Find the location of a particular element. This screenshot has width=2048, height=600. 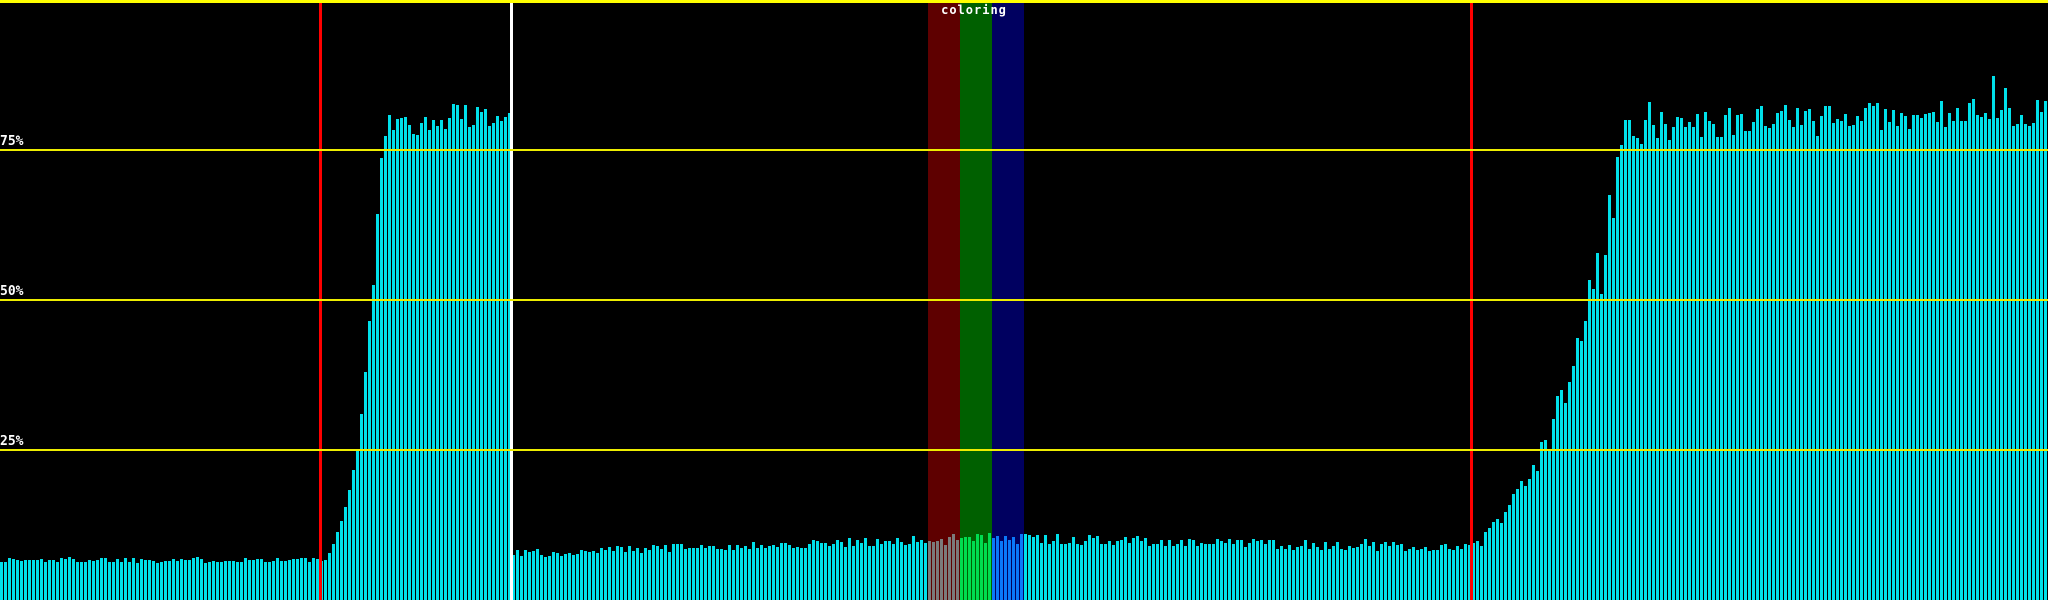

top-border-line is located at coordinates (1024, 1).